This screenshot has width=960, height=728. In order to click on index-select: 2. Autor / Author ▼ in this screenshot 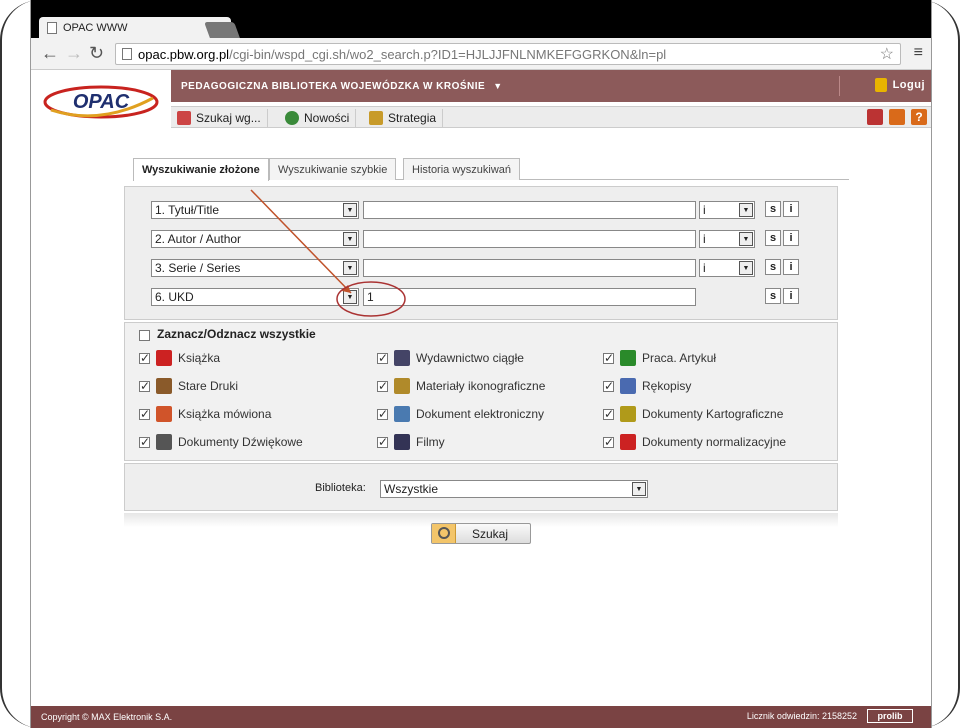, I will do `click(255, 239)`.